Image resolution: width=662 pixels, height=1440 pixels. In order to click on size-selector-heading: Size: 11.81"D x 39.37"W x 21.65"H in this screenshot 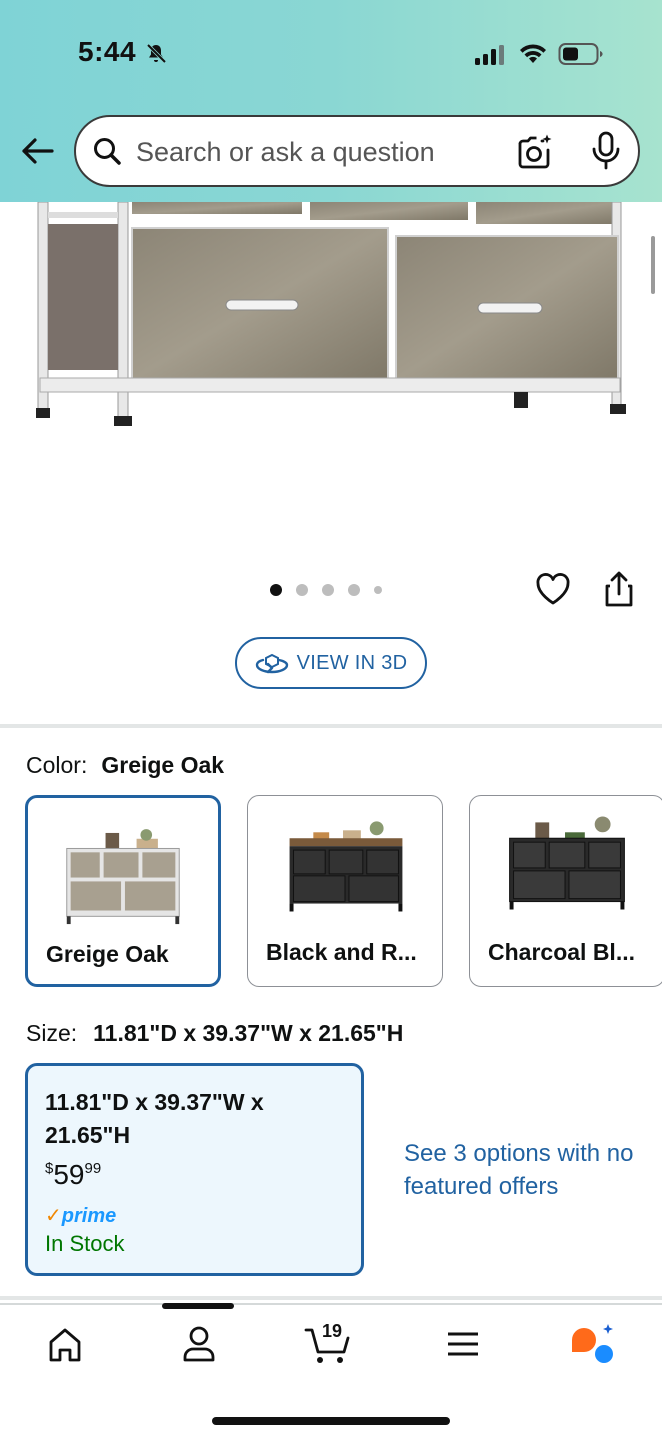, I will do `click(214, 1033)`.